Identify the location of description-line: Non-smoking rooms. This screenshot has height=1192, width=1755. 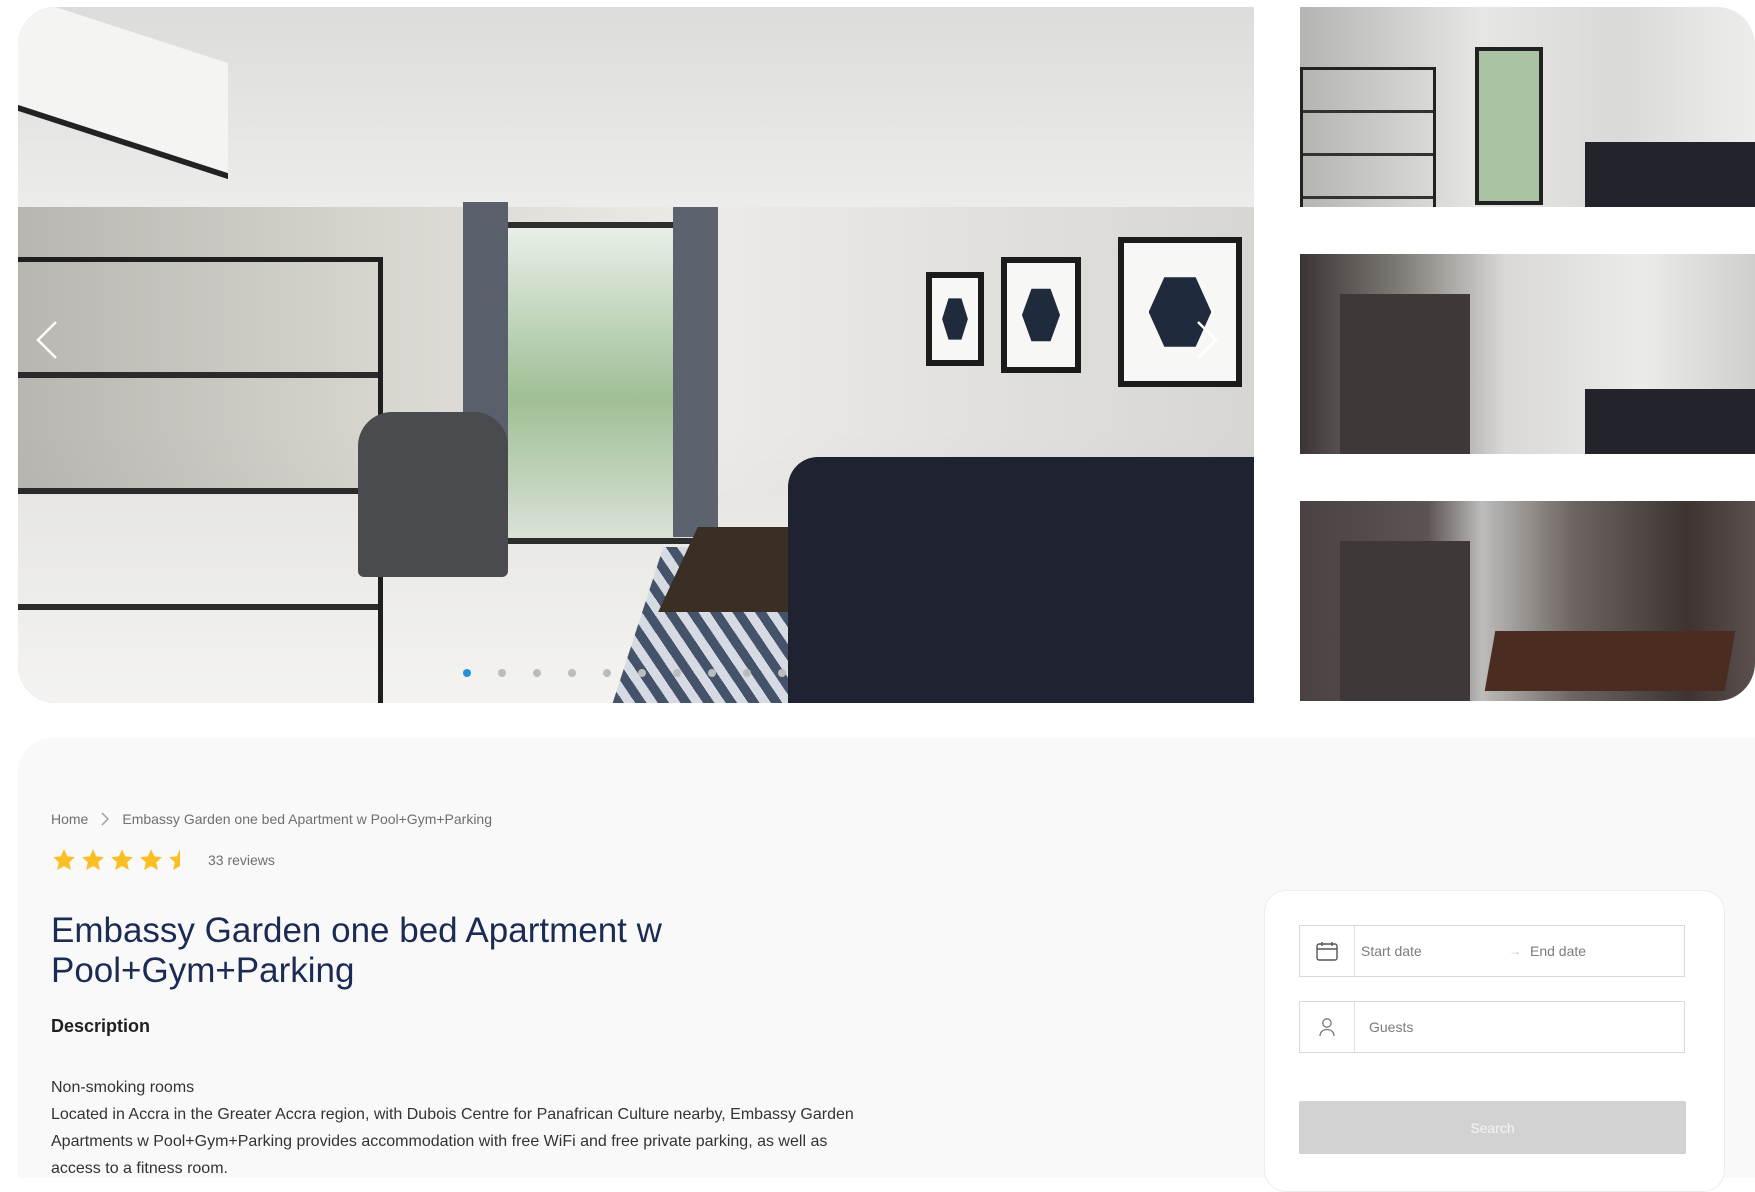
(123, 1087).